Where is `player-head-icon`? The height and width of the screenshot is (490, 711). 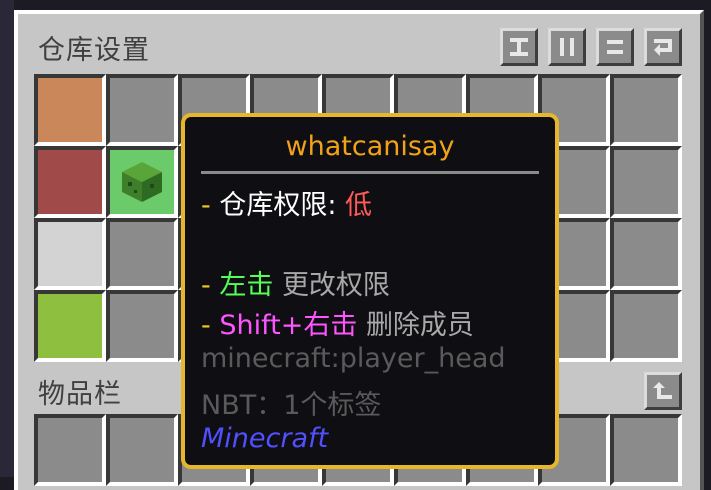 player-head-icon is located at coordinates (142, 182).